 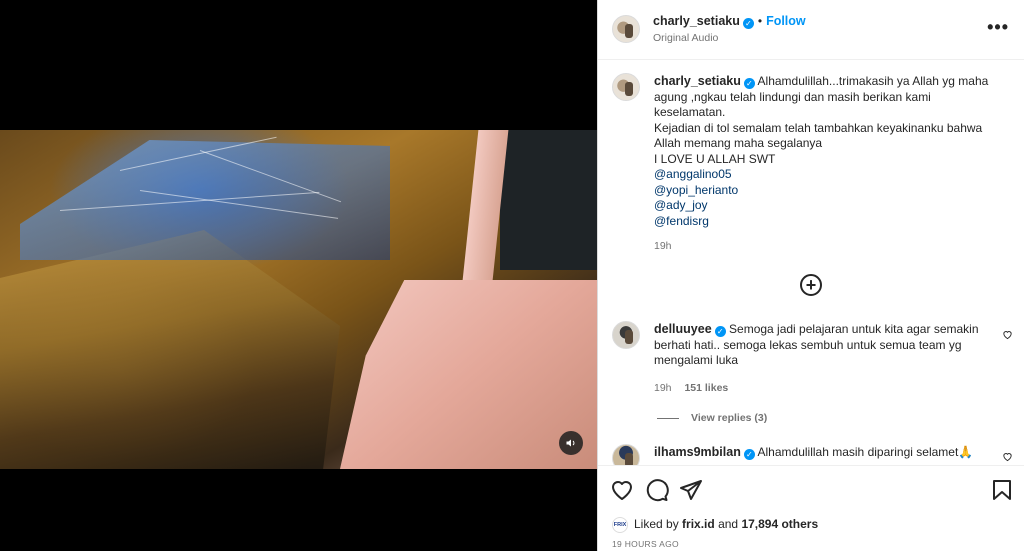 What do you see at coordinates (622, 490) in the screenshot?
I see `heart-icon` at bounding box center [622, 490].